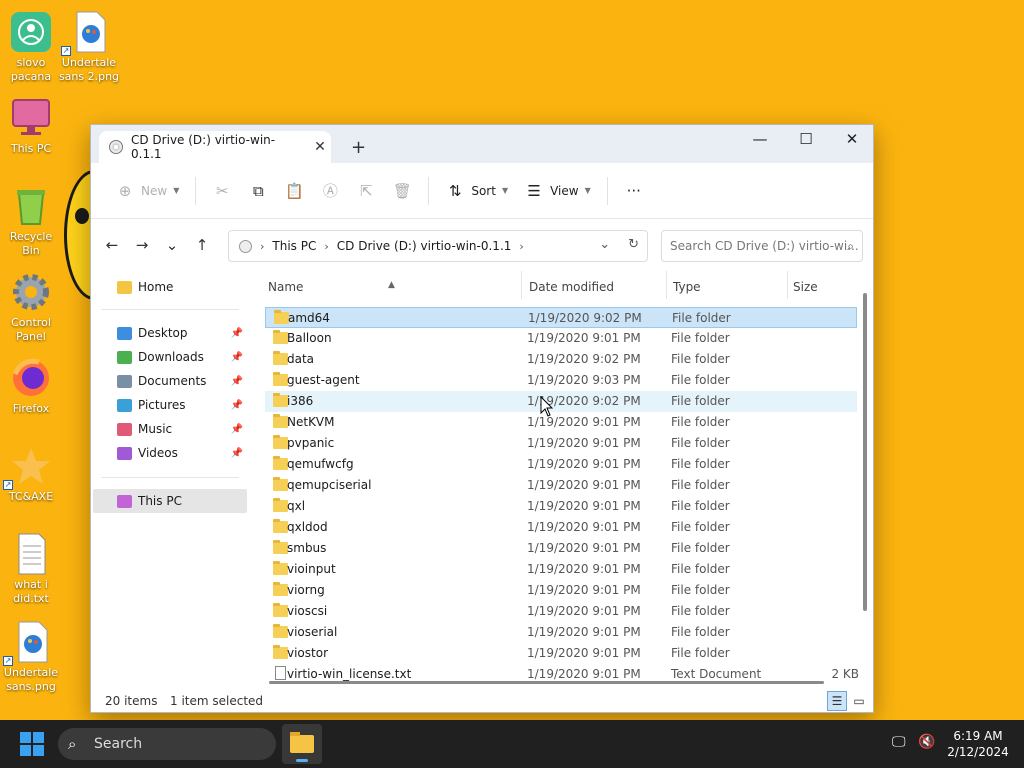 This screenshot has width=1024, height=768. I want to click on column-header-date: Date modified, so click(571, 287).